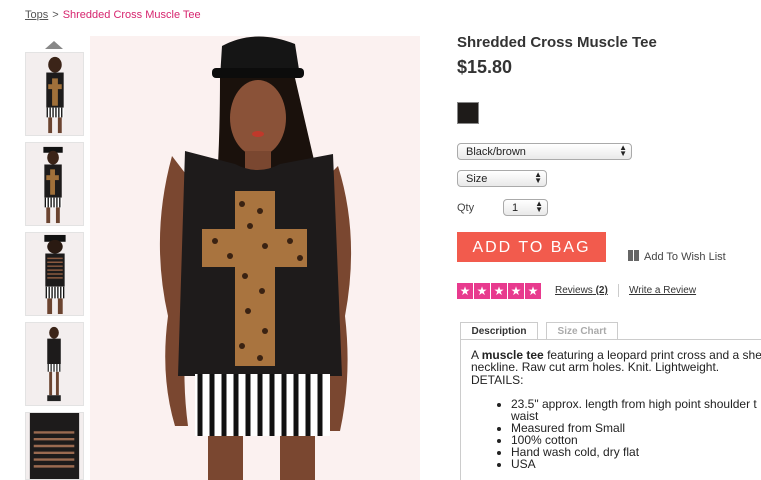 The width and height of the screenshot is (761, 480). I want to click on qty-select-value: 1, so click(515, 208).